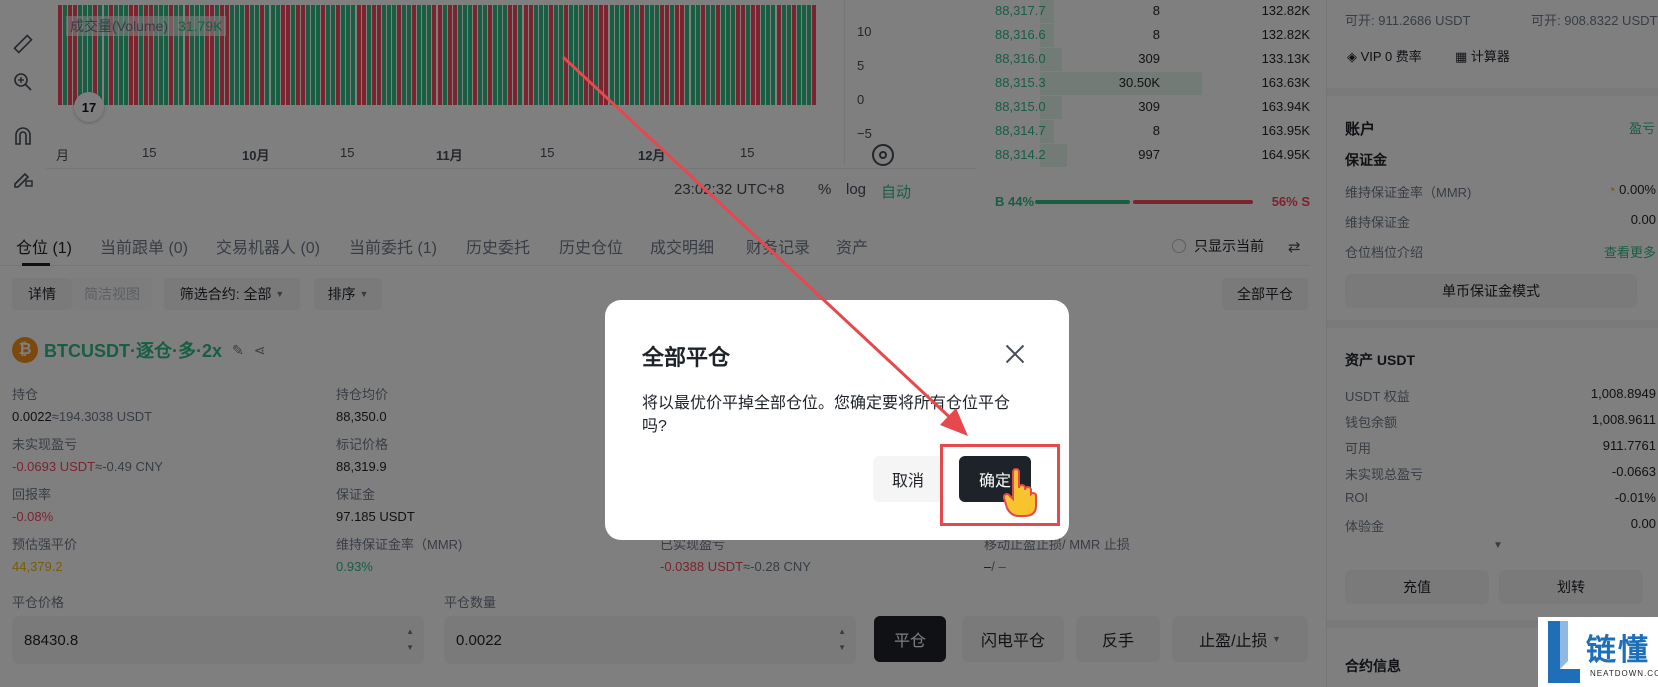  I want to click on watermark-logo: 链懂 NEATDOWN.COM, so click(1598, 652).